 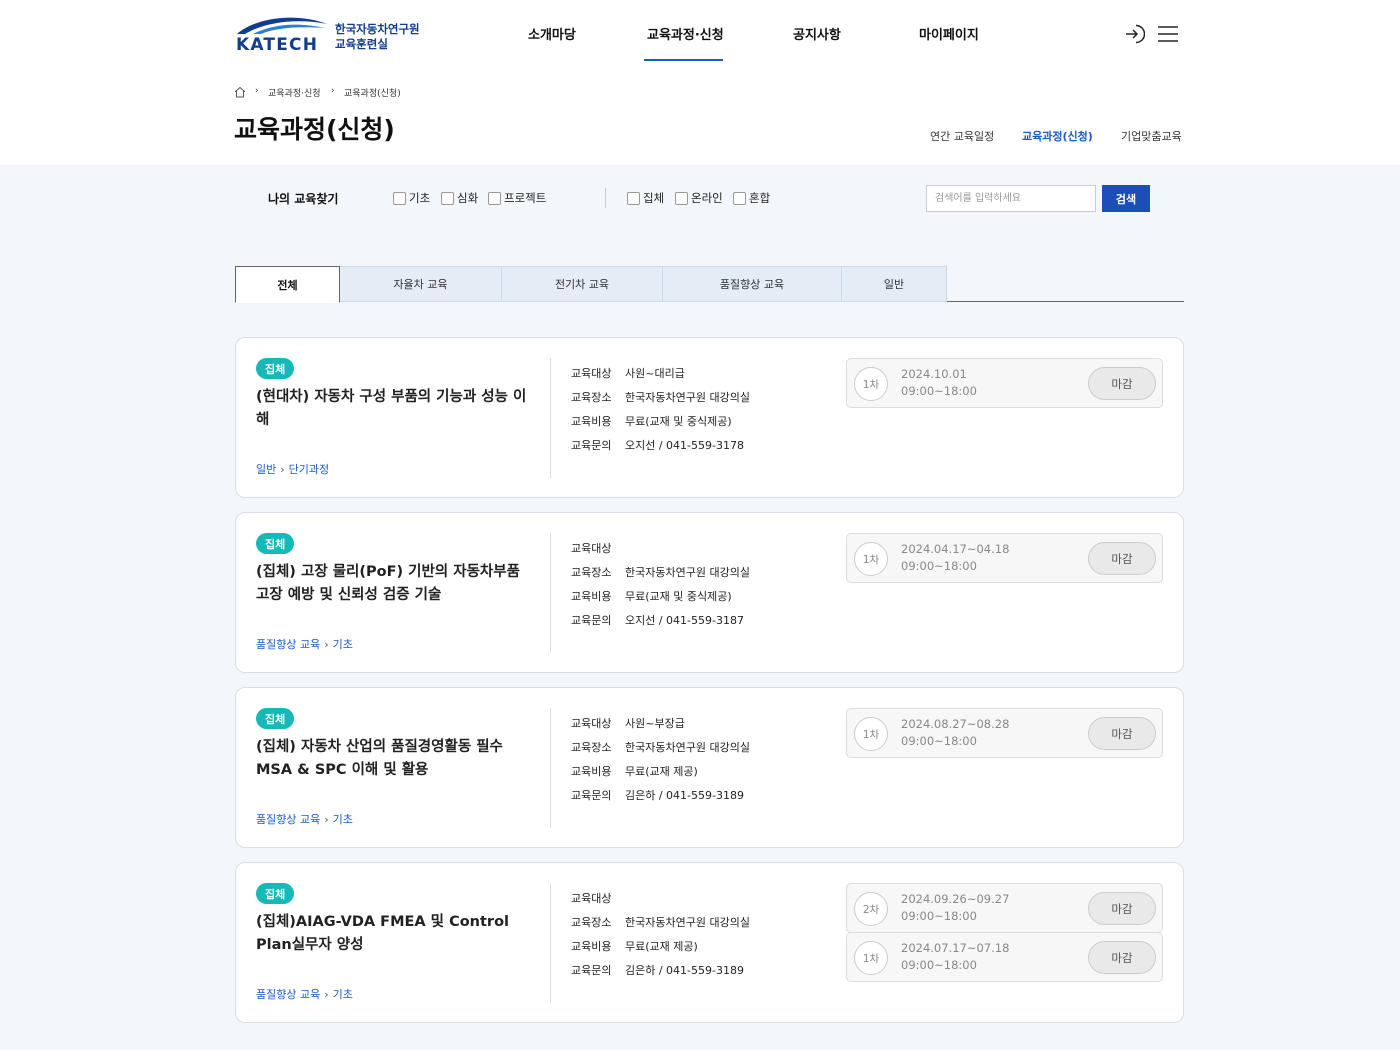 What do you see at coordinates (591, 970) in the screenshot?
I see `course-contact-label: 교육문의` at bounding box center [591, 970].